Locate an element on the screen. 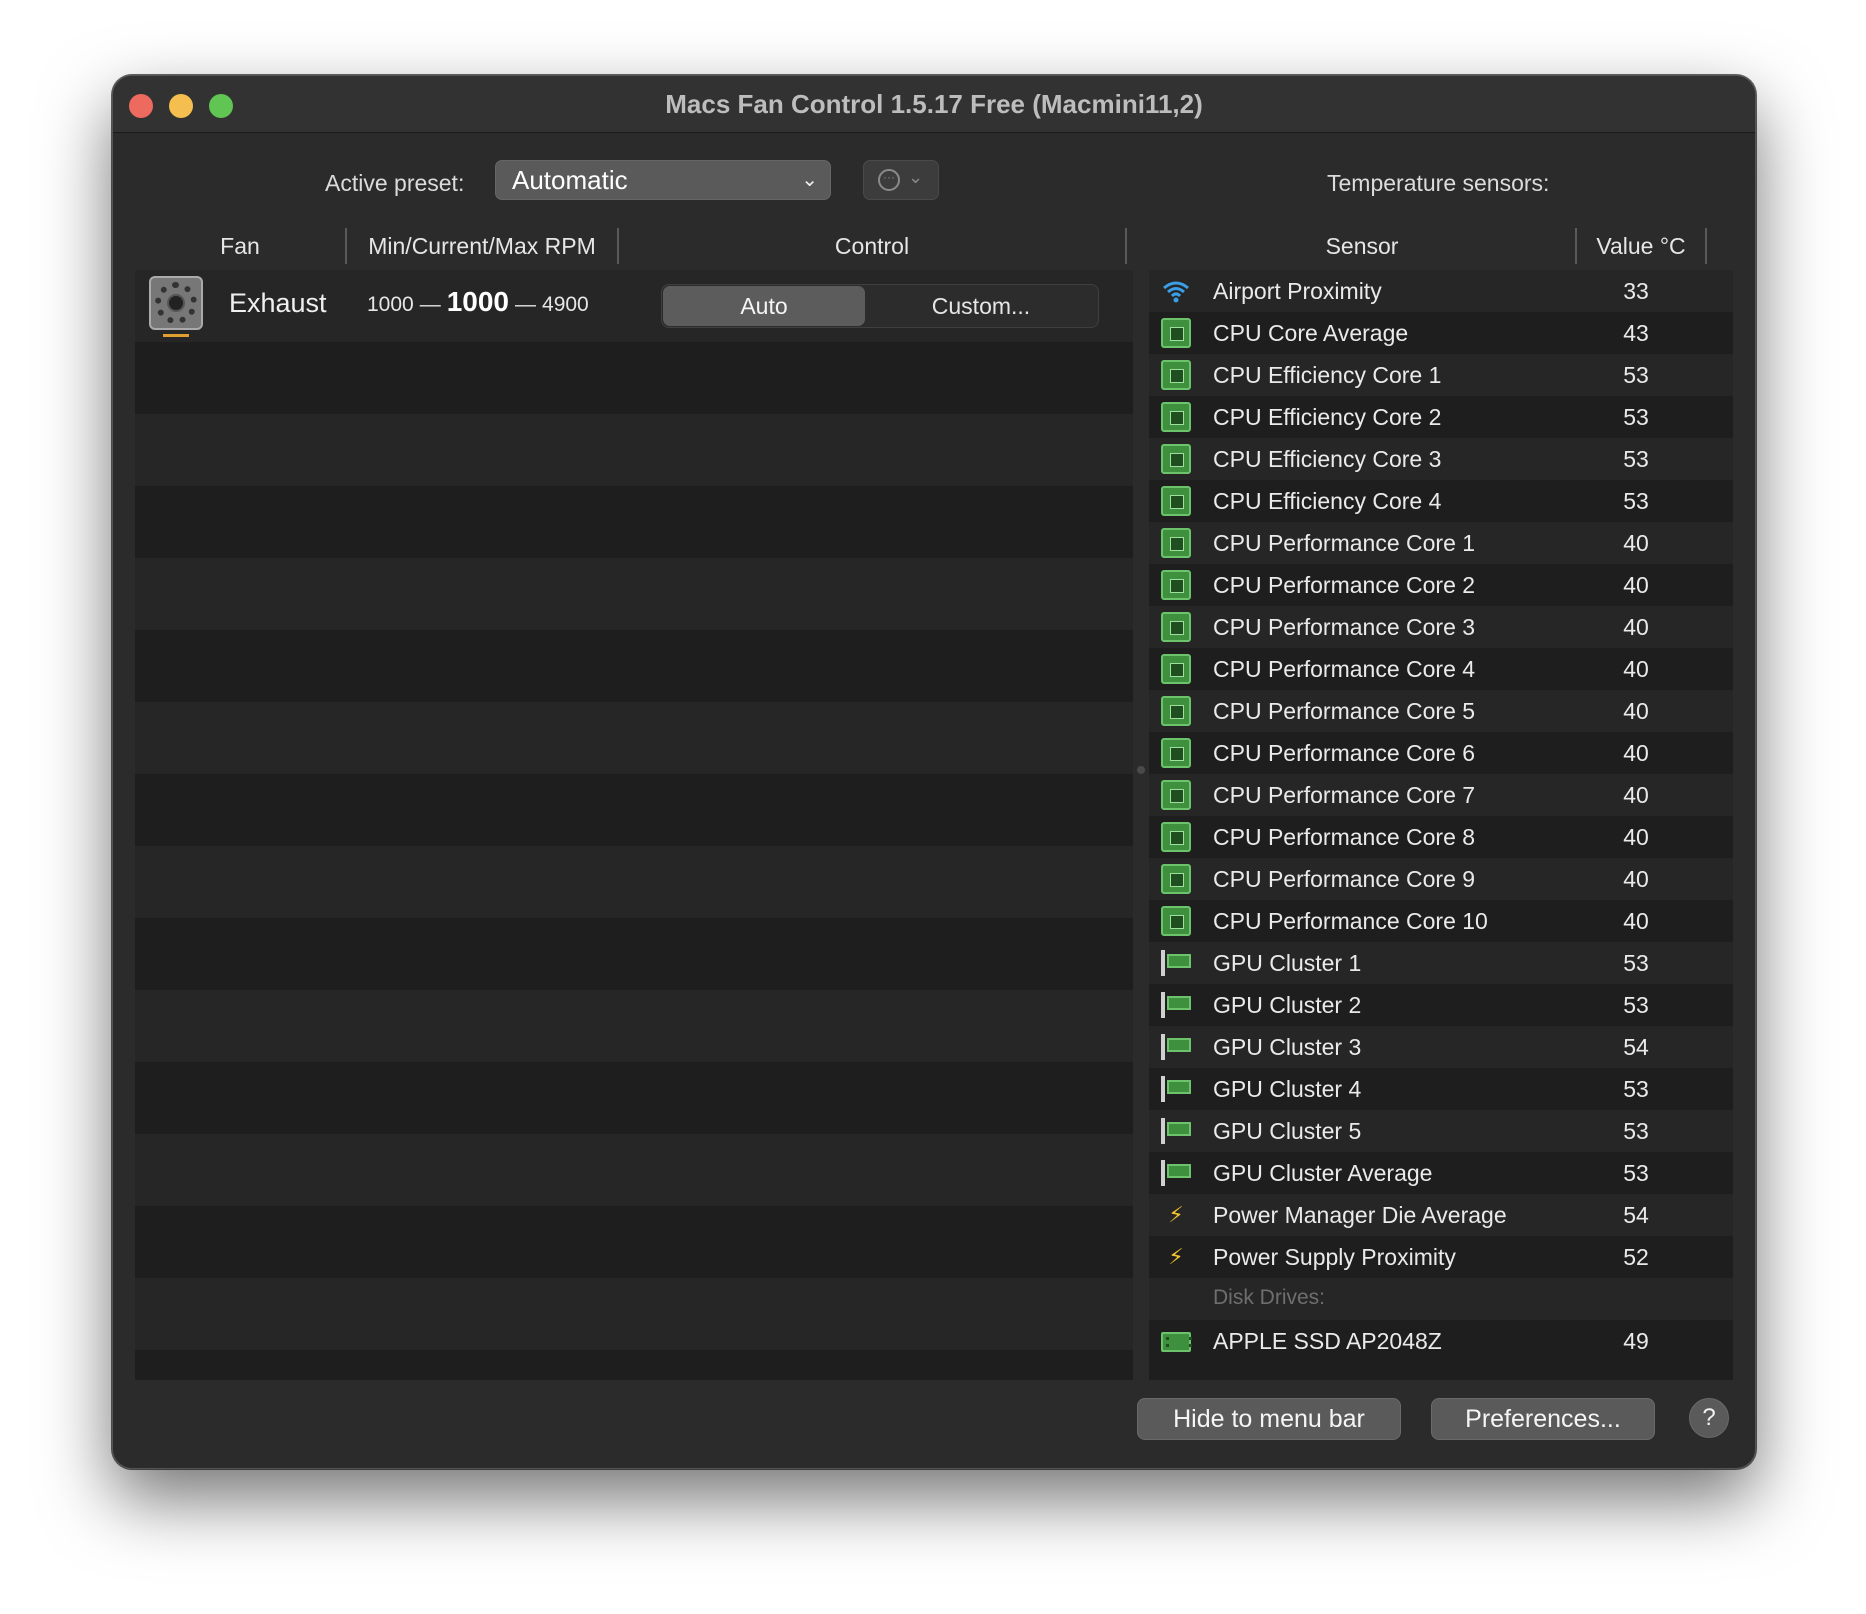 The height and width of the screenshot is (1614, 1866). column-header-sensor: Sensor is located at coordinates (1362, 246).